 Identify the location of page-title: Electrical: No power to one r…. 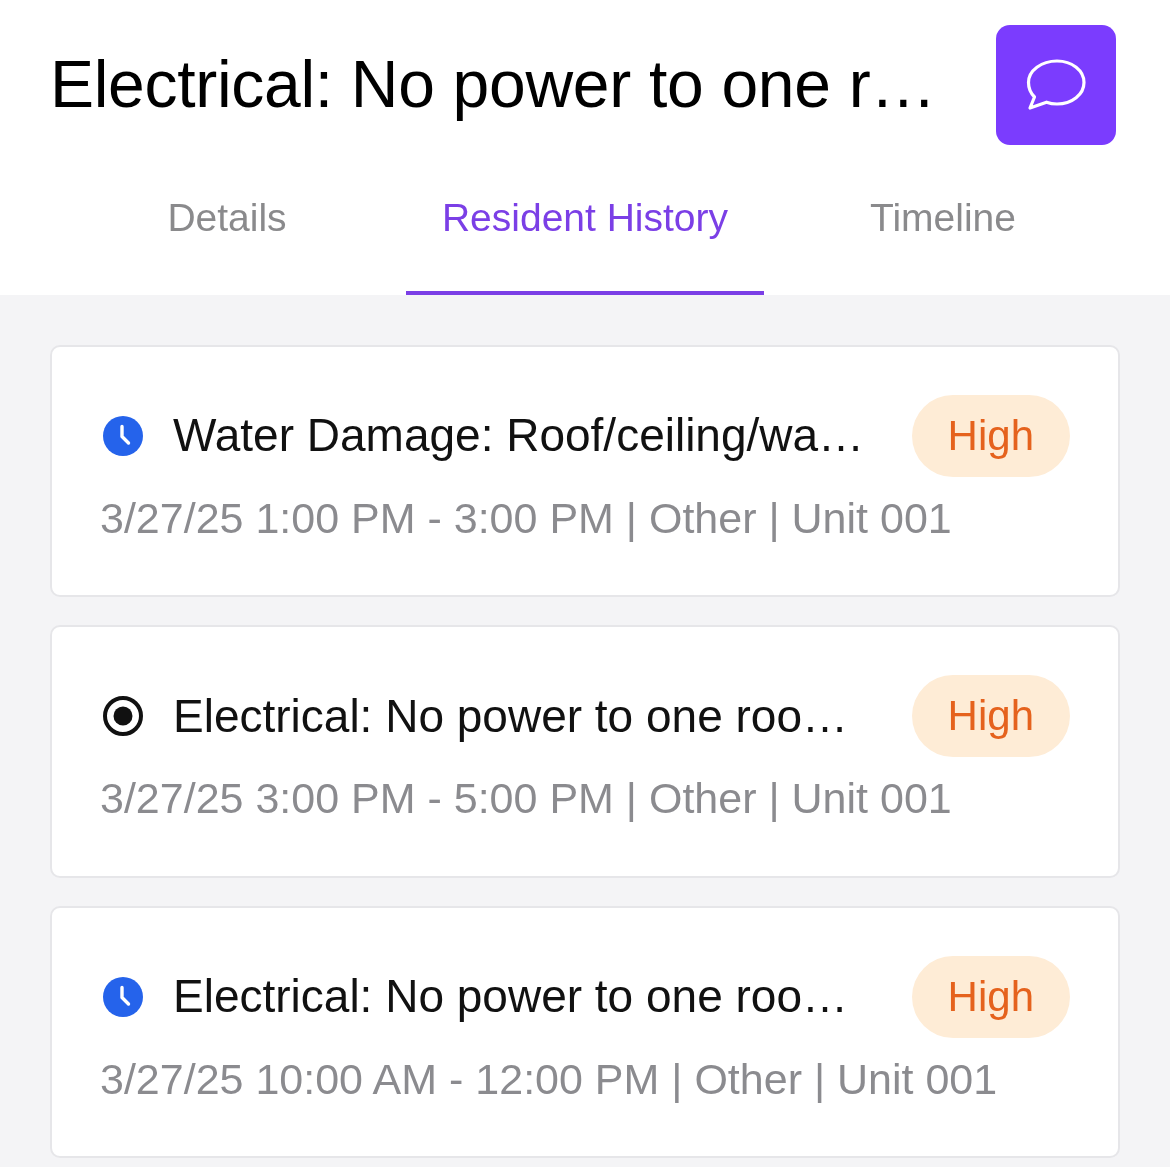
(493, 85).